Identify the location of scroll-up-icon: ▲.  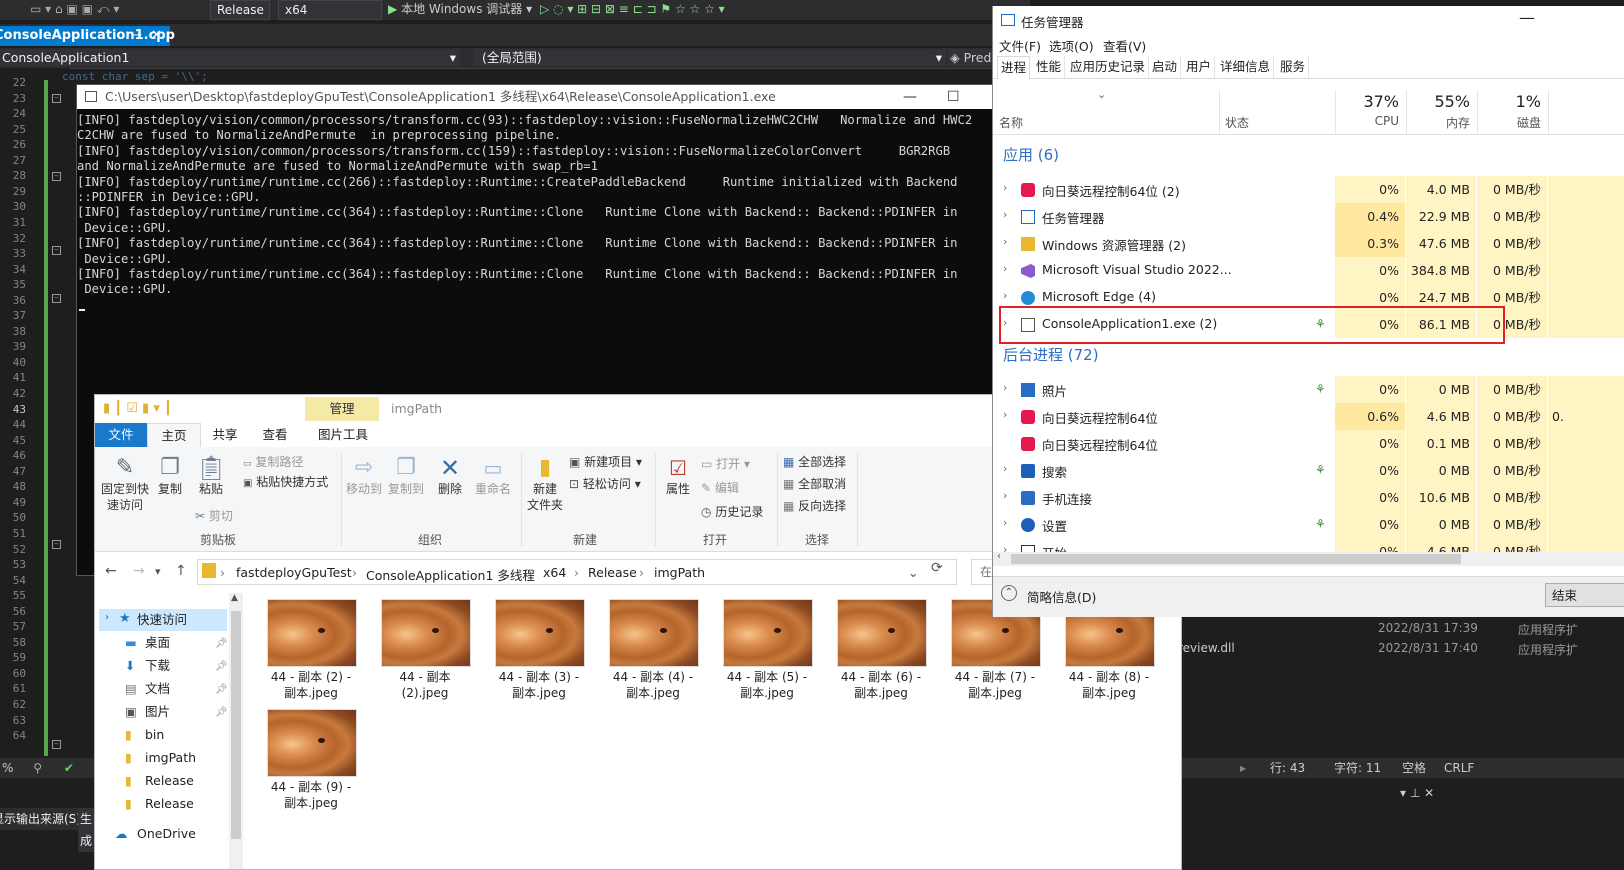
(234, 598).